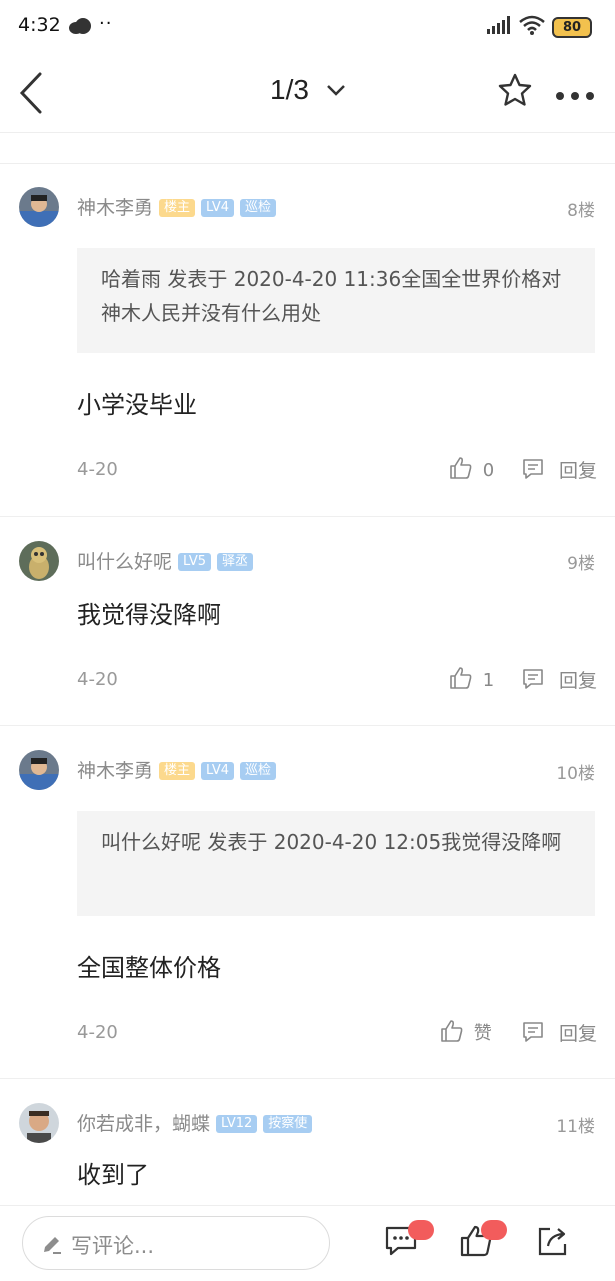 The image size is (615, 1281). Describe the element at coordinates (336, 91) in the screenshot. I see `chevron-down-icon` at that location.